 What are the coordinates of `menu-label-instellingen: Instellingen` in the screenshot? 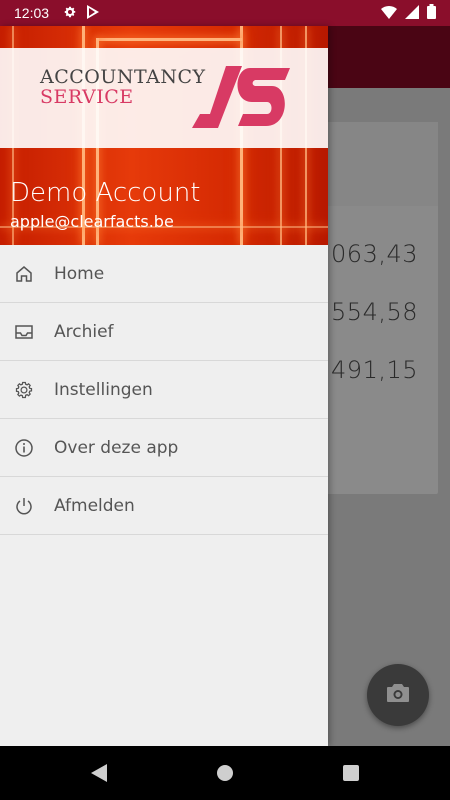 It's located at (103, 389).